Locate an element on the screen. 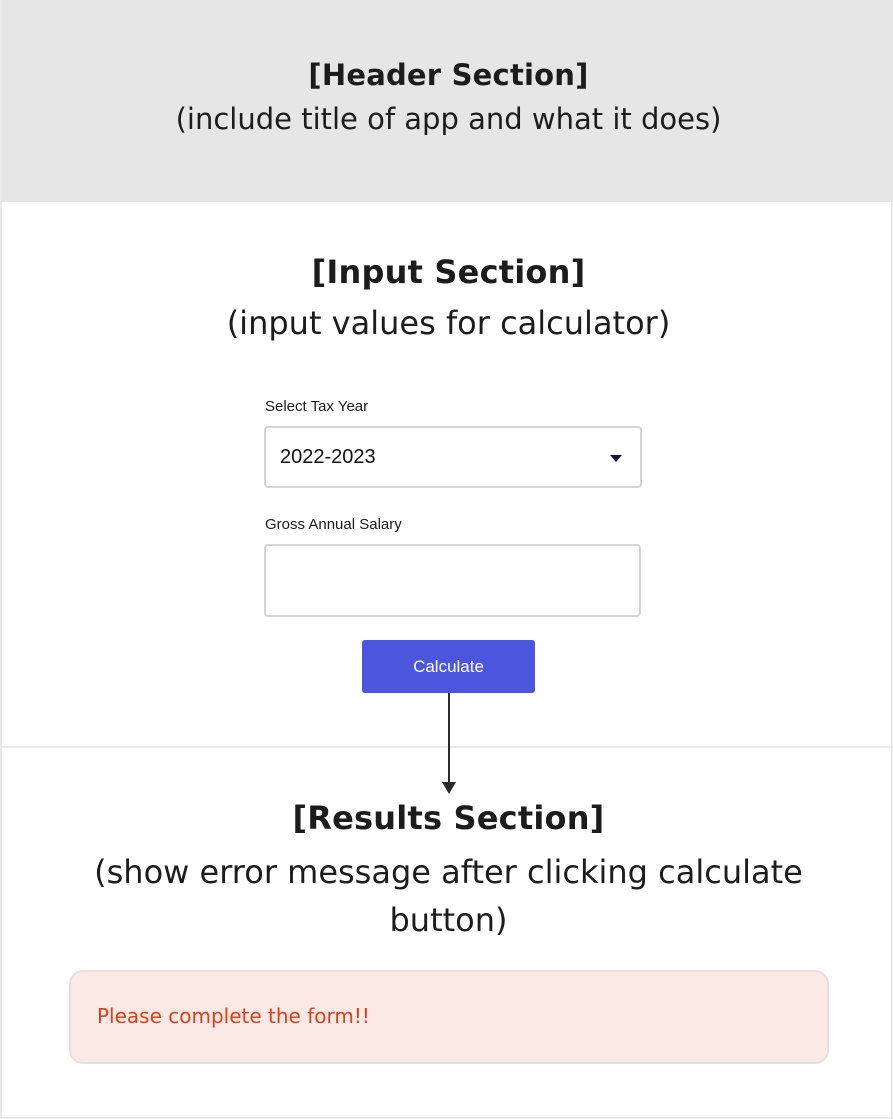  header-subtitle: (include title of app and what it does) is located at coordinates (448, 119).